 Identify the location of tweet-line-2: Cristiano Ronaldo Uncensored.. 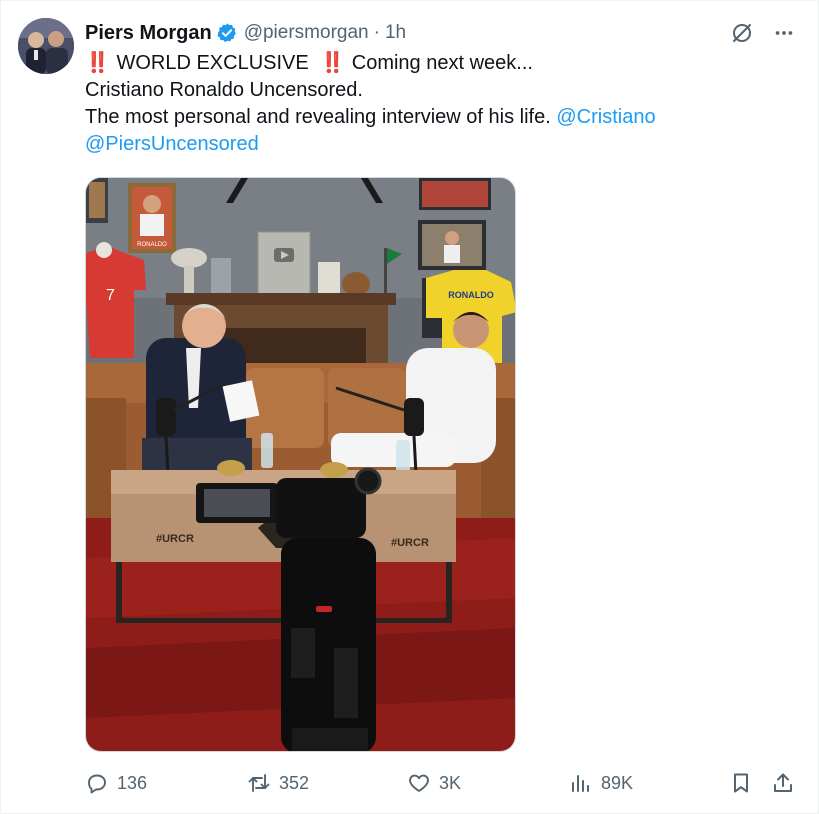
(224, 90).